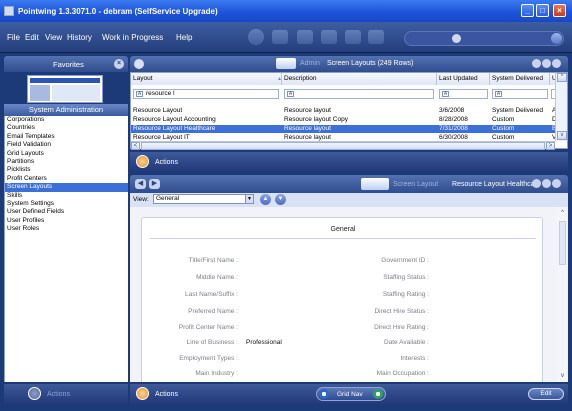  What do you see at coordinates (135, 146) in the screenshot?
I see `scroll-left-icon: <` at bounding box center [135, 146].